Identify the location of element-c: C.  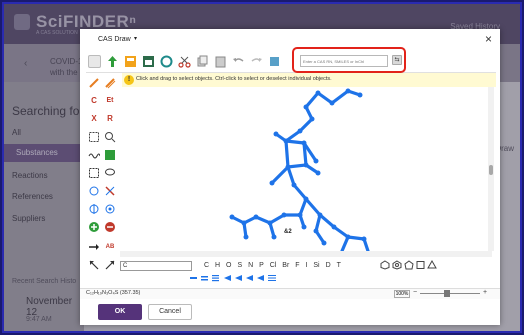
(206, 265).